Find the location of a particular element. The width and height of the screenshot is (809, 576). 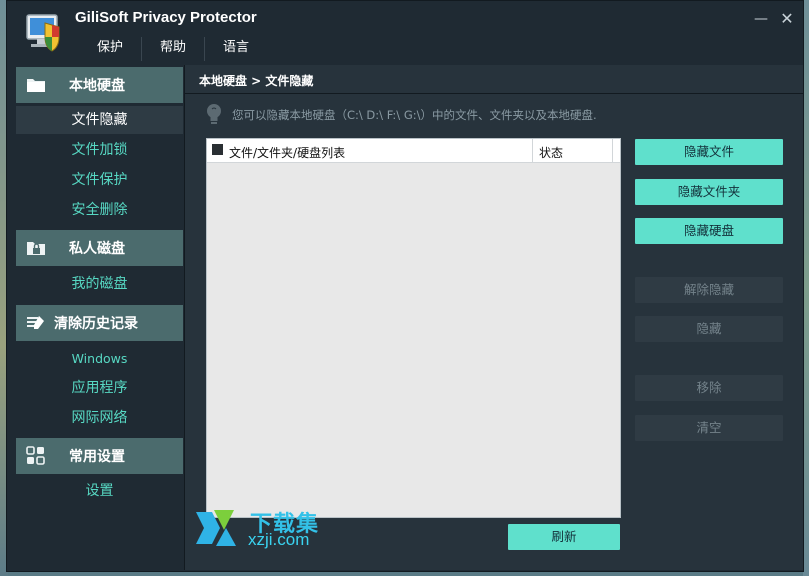

menu-bar: 保护 帮助 语言 is located at coordinates (173, 49).